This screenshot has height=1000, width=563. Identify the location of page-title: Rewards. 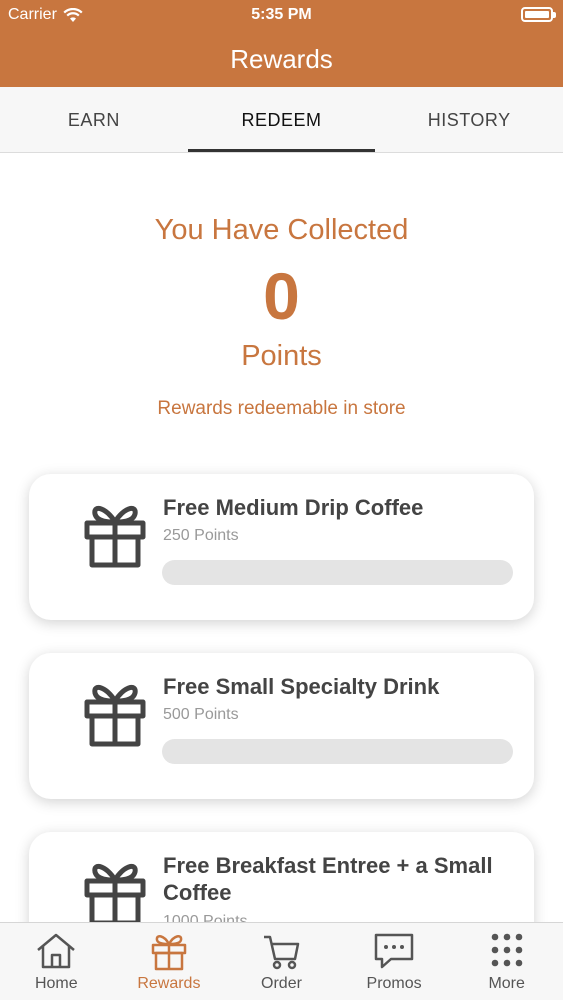
(281, 59).